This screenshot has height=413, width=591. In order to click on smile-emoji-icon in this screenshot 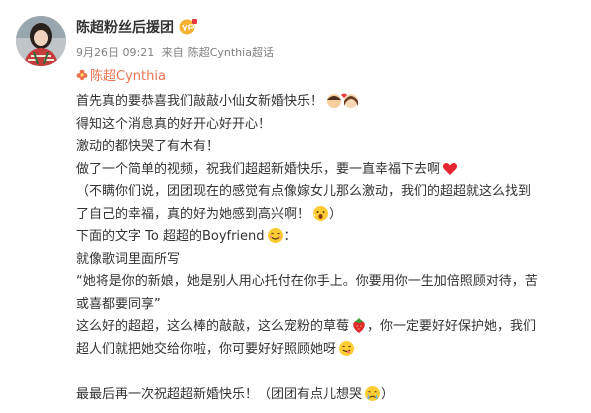, I will do `click(275, 235)`.